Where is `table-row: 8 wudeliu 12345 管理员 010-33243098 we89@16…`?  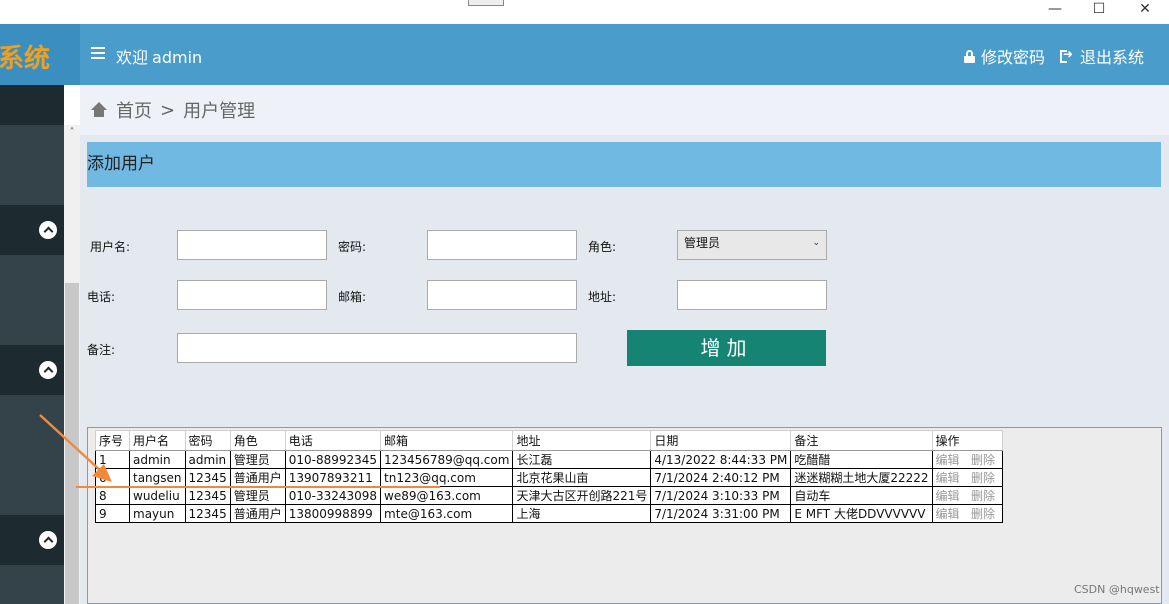 table-row: 8 wudeliu 12345 管理员 010-33243098 we89@16… is located at coordinates (549, 495).